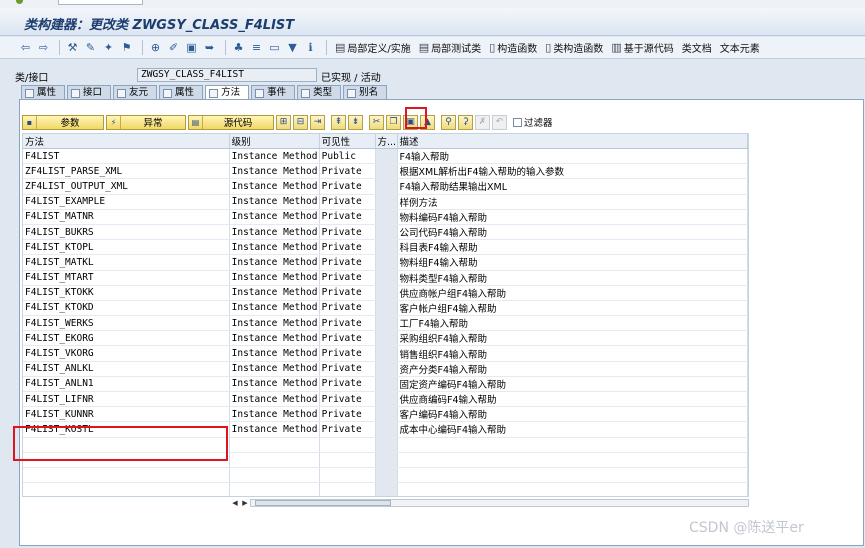 The width and height of the screenshot is (865, 548). Describe the element at coordinates (155, 47) in the screenshot. I see `where-used-icon: ⊕` at that location.